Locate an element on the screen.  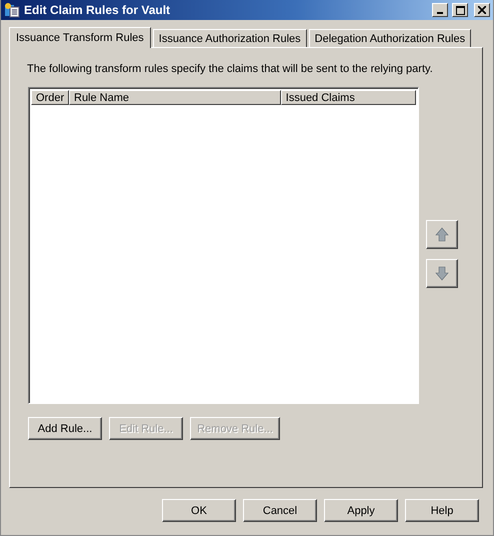
description-text: The following transform rules specify the claims that will be sent to the relying party. is located at coordinates (230, 69).